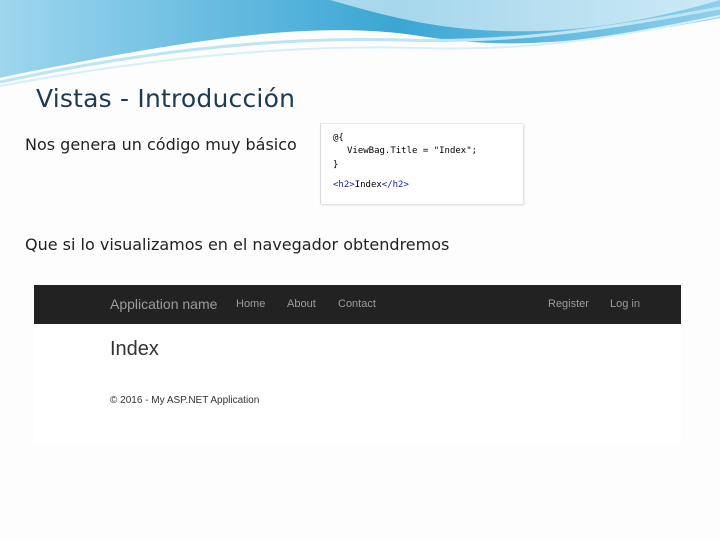 This screenshot has height=540, width=720. I want to click on code-line: @{, so click(338, 138).